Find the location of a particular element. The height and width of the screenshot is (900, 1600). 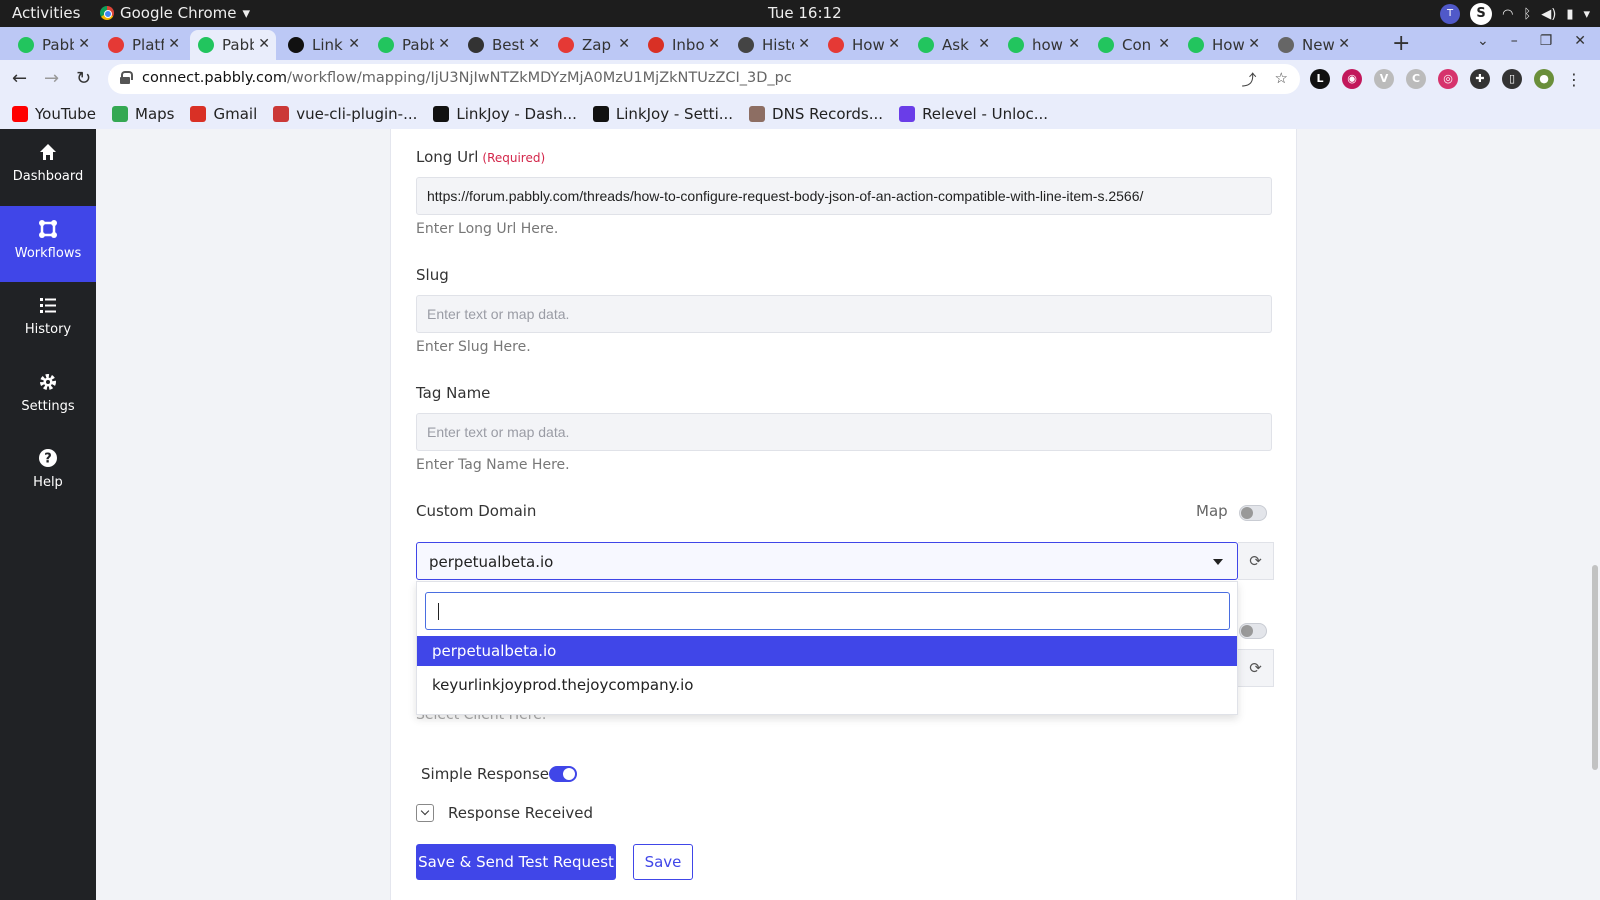

bookmark-item: YouTube is located at coordinates (54, 114).